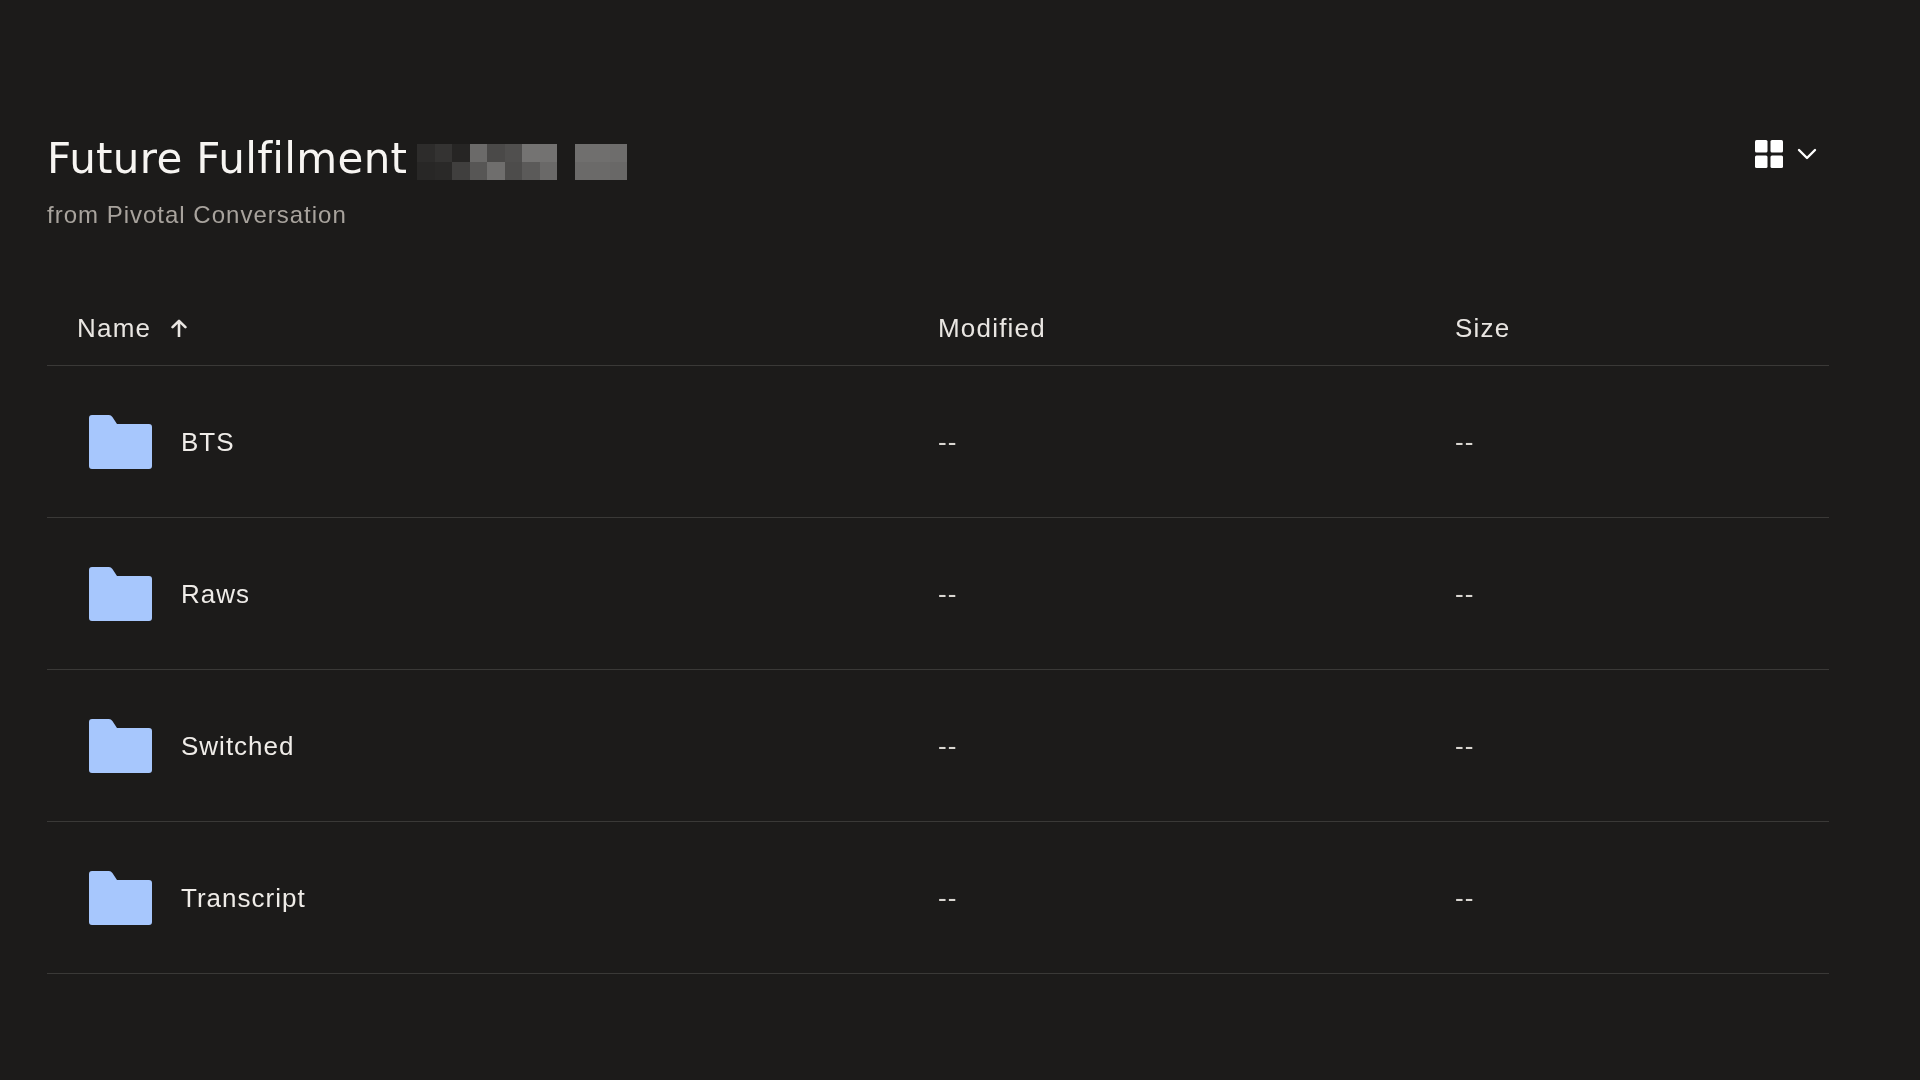 The height and width of the screenshot is (1080, 1920). I want to click on folder-subtitle: from Pivotal Conversation, so click(197, 215).